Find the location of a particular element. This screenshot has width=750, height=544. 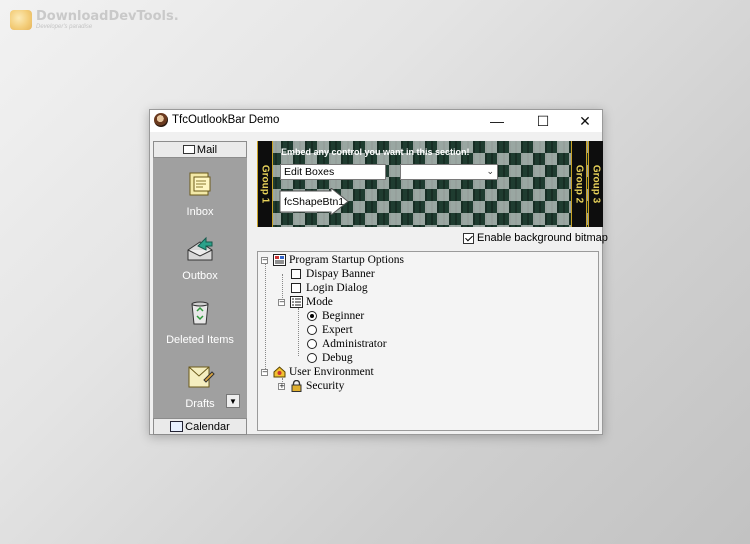

minimize-button: — is located at coordinates (497, 121).